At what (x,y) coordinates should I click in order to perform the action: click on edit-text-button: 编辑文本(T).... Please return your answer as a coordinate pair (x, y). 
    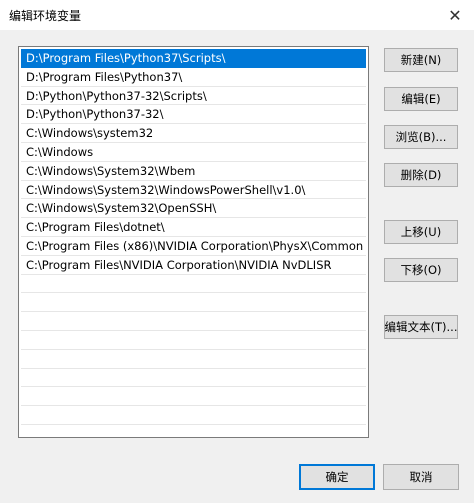
    Looking at the image, I should click on (421, 327).